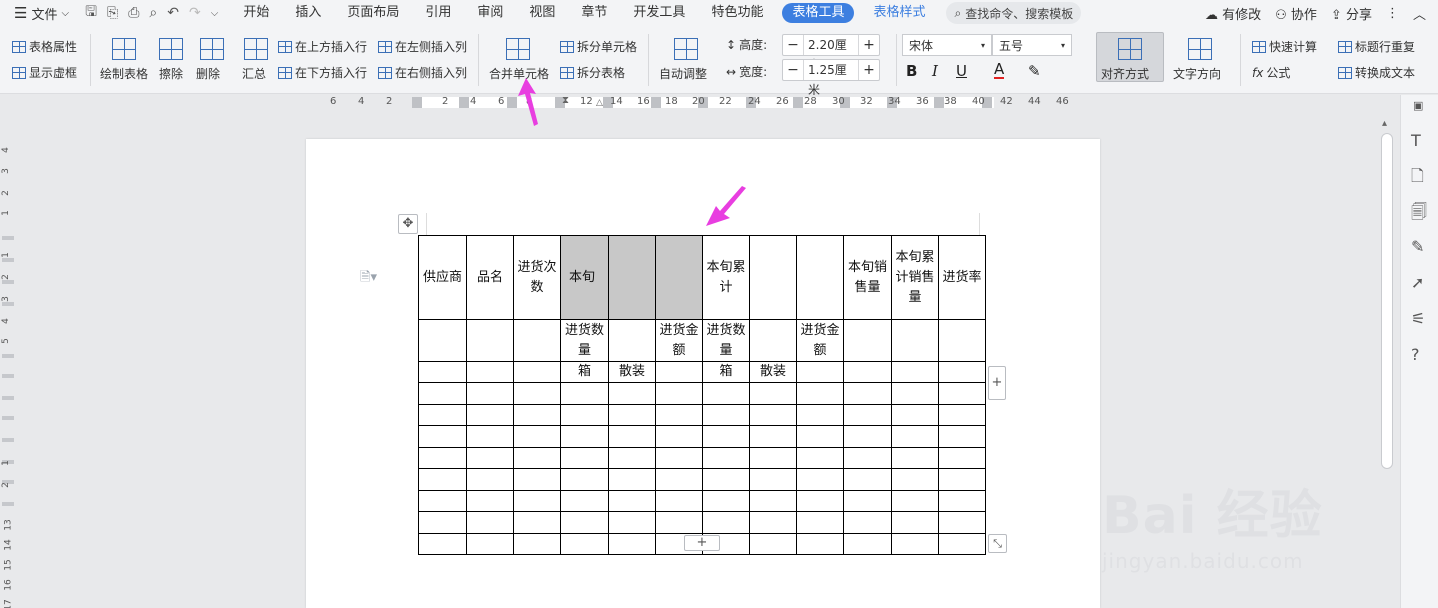 This screenshot has width=1438, height=608. I want to click on italic-icon: I, so click(935, 71).